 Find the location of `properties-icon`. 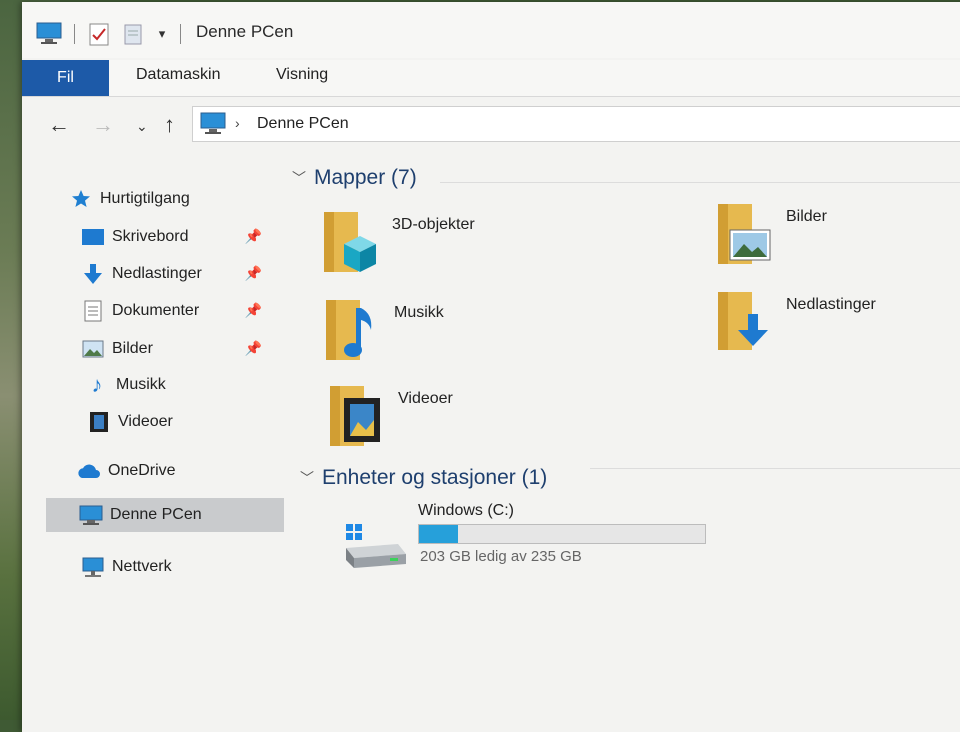

properties-icon is located at coordinates (99, 34).